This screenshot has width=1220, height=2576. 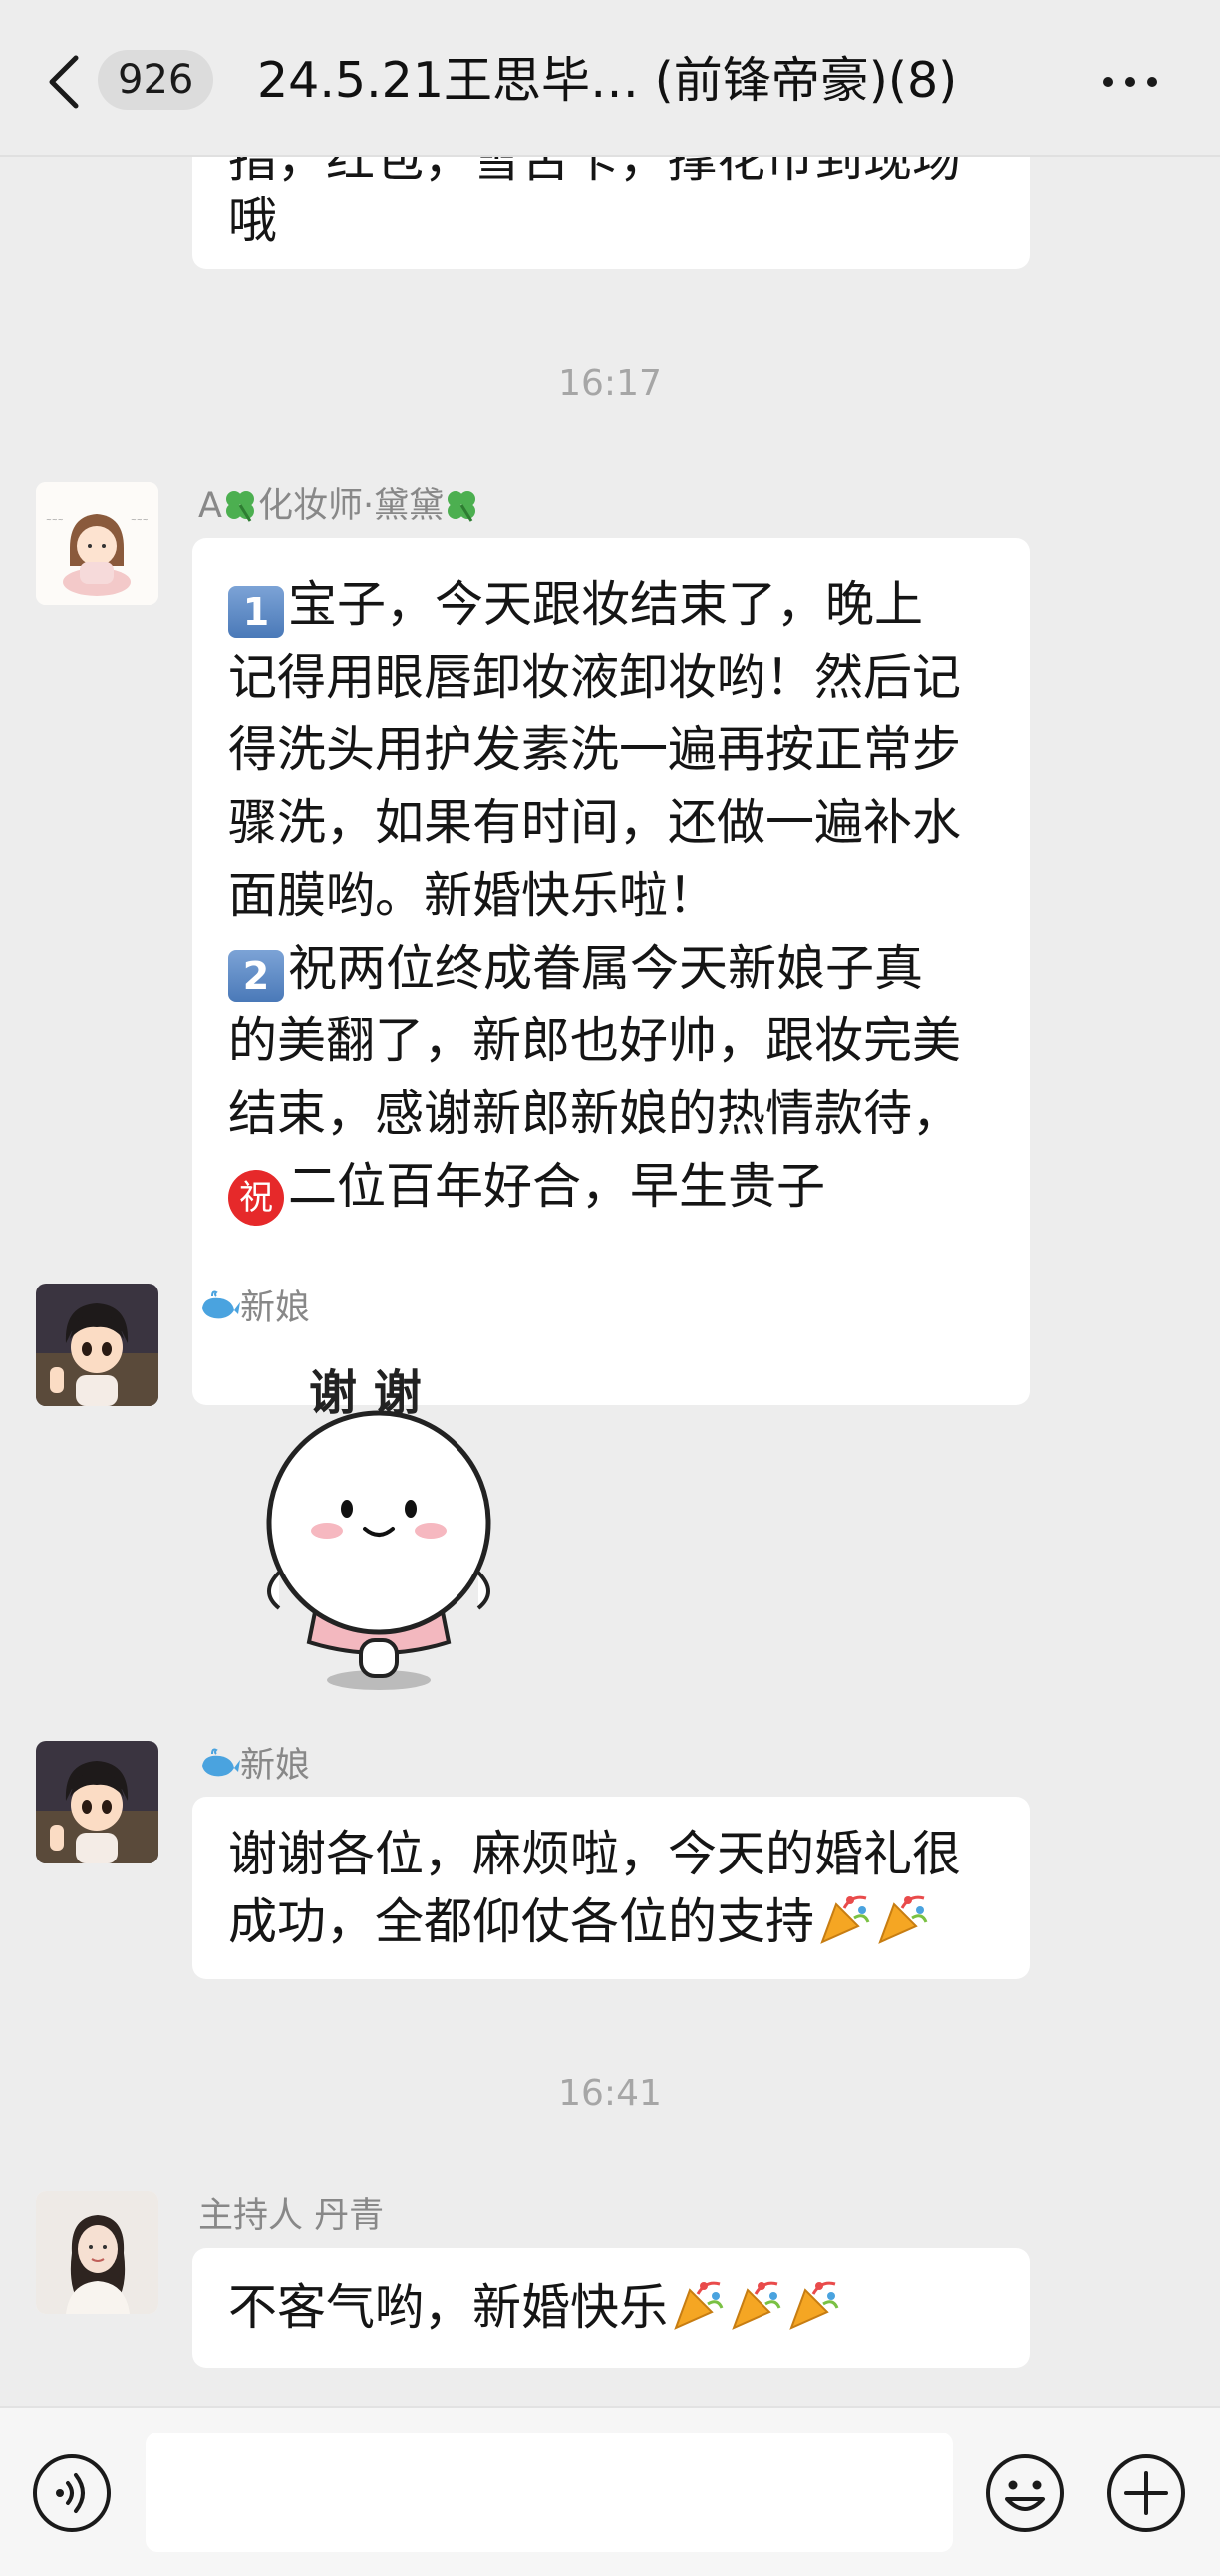 What do you see at coordinates (636, 81) in the screenshot?
I see `chat-title: 24.5.21王思毕… (前锋帝豪)(8)` at bounding box center [636, 81].